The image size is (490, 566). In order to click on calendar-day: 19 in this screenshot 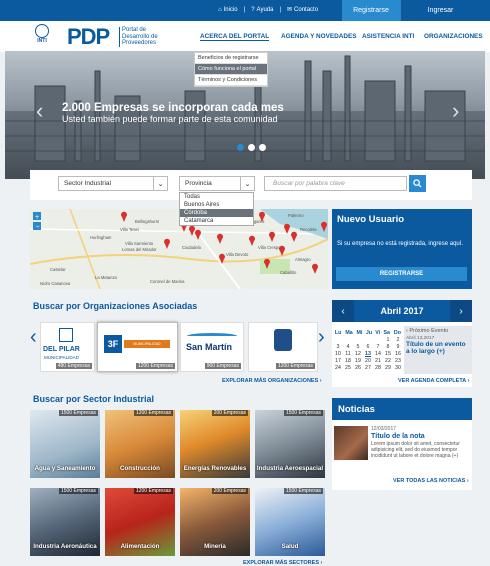, I will do `click(358, 360)`.